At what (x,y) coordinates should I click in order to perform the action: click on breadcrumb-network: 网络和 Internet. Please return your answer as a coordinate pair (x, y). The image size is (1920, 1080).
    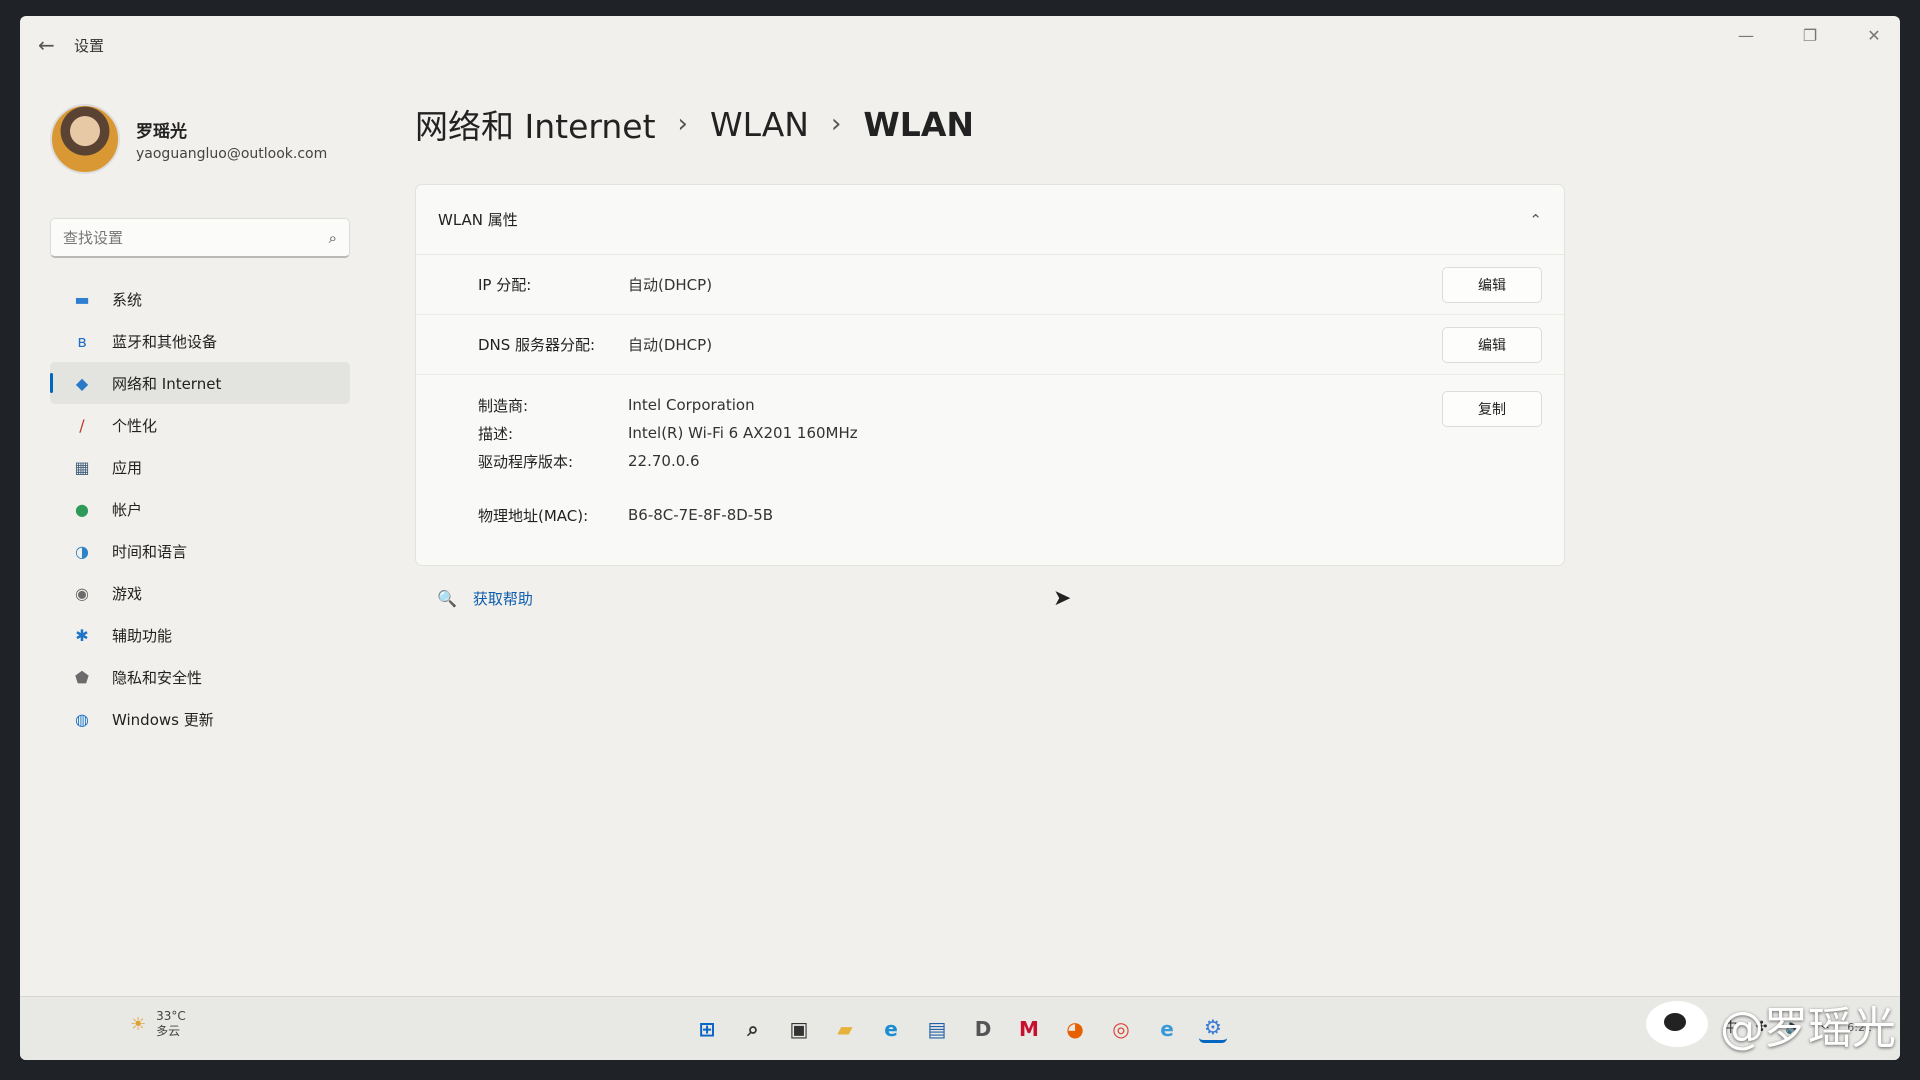
    Looking at the image, I should click on (535, 124).